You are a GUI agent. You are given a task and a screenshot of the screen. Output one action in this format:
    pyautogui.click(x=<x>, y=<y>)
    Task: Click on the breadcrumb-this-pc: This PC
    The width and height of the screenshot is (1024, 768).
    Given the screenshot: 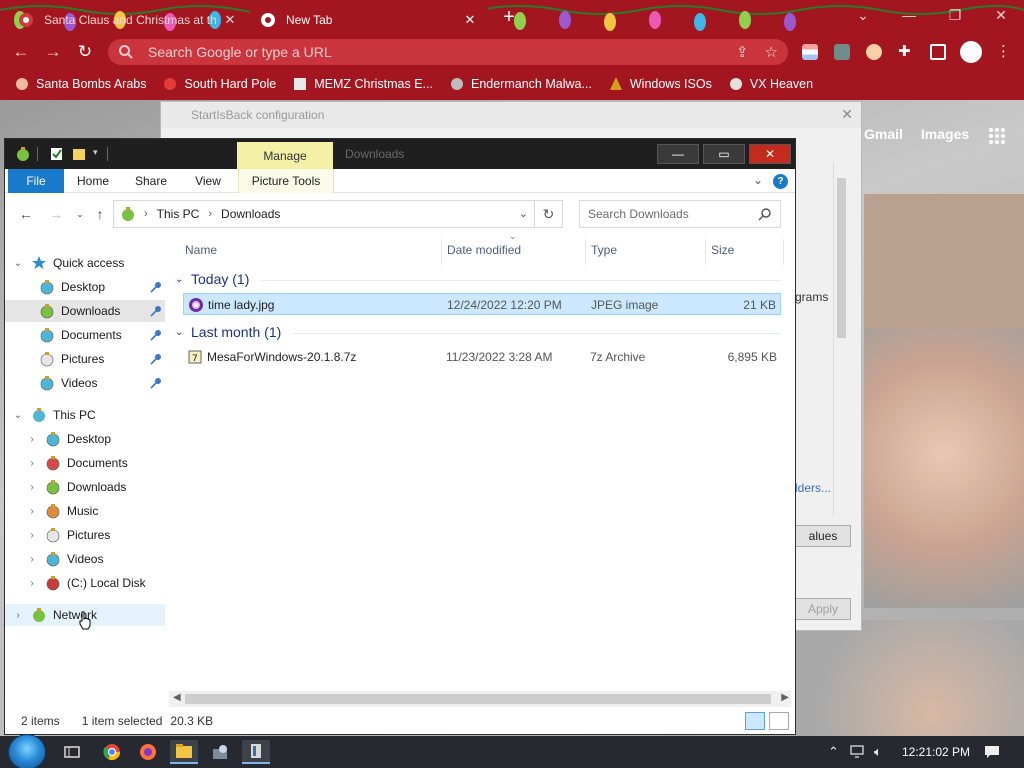 What is the action you would take?
    pyautogui.click(x=178, y=214)
    